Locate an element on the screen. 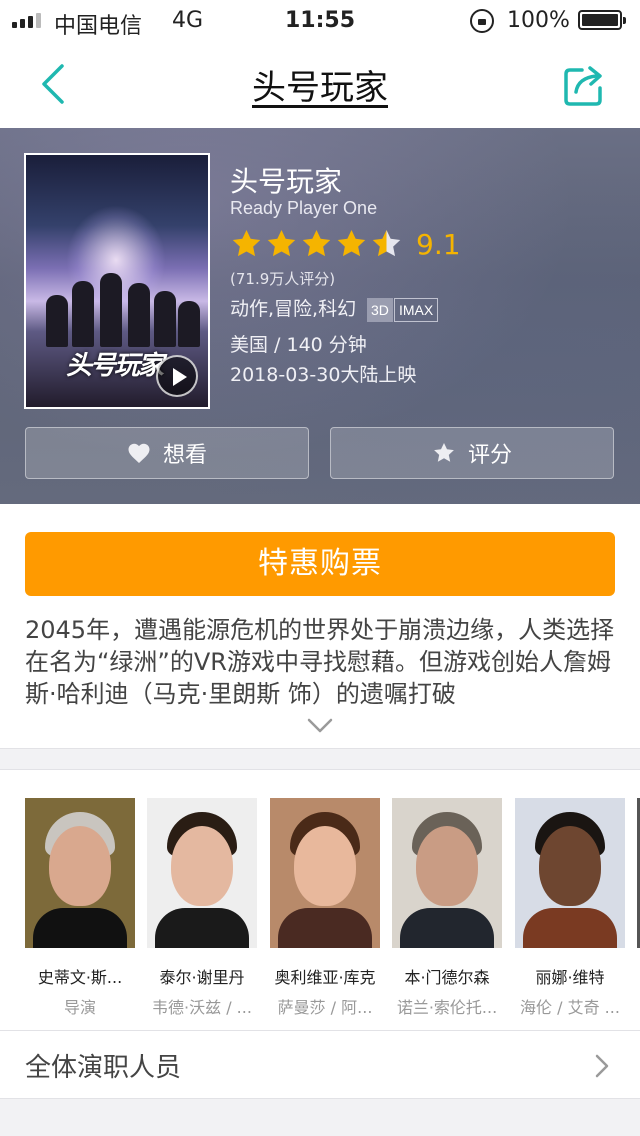 The width and height of the screenshot is (640, 1136). cast-name: 泰尔·谢里丹 is located at coordinates (202, 977).